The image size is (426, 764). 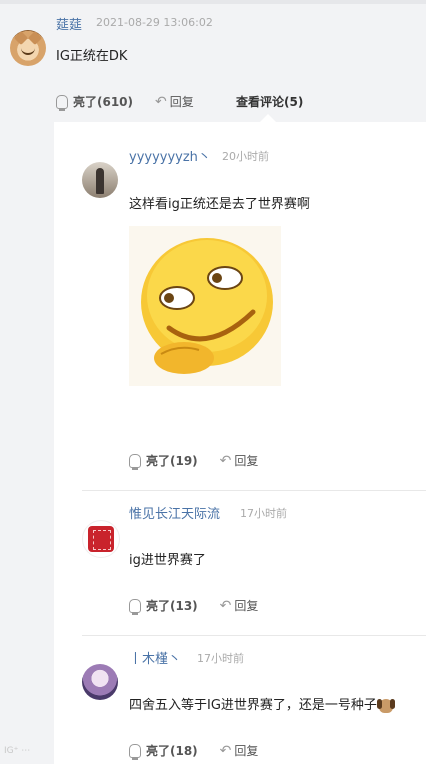 What do you see at coordinates (155, 657) in the screenshot?
I see `reply-username: 丨木槿丶` at bounding box center [155, 657].